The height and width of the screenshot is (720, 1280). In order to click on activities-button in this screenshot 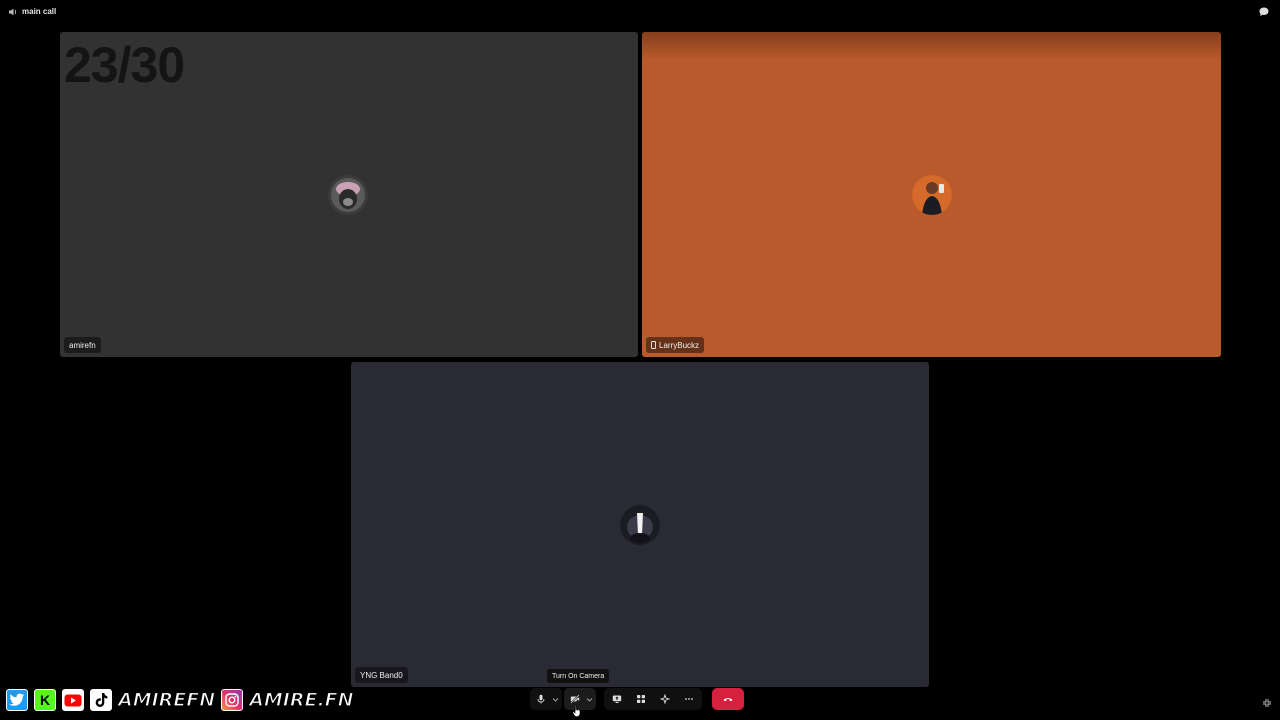, I will do `click(641, 699)`.